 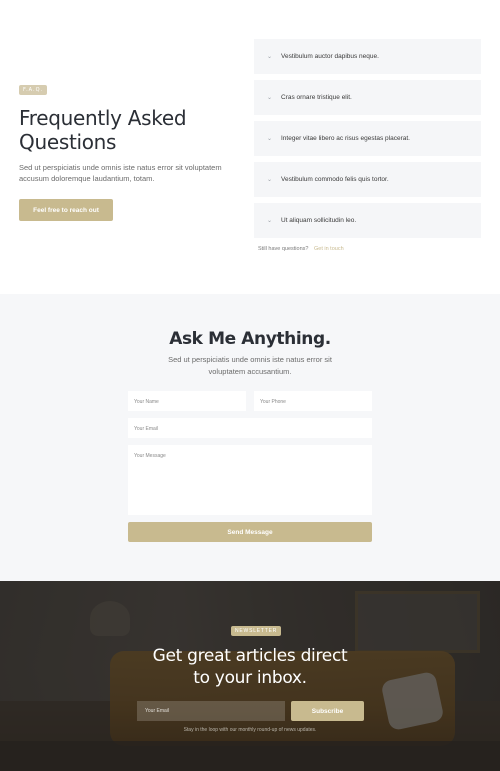 What do you see at coordinates (103, 130) in the screenshot?
I see `faq-title: Frequently Asked Questions` at bounding box center [103, 130].